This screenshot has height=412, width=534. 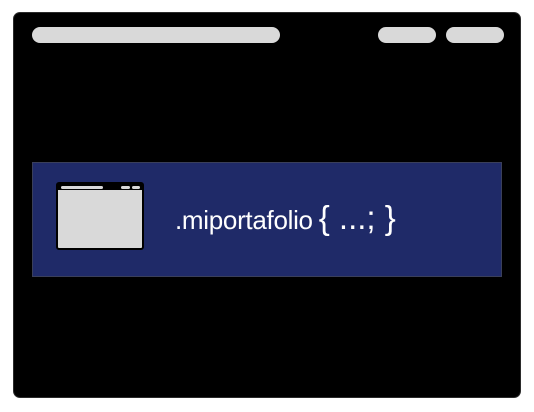 What do you see at coordinates (100, 216) in the screenshot?
I see `browser-window-icon` at bounding box center [100, 216].